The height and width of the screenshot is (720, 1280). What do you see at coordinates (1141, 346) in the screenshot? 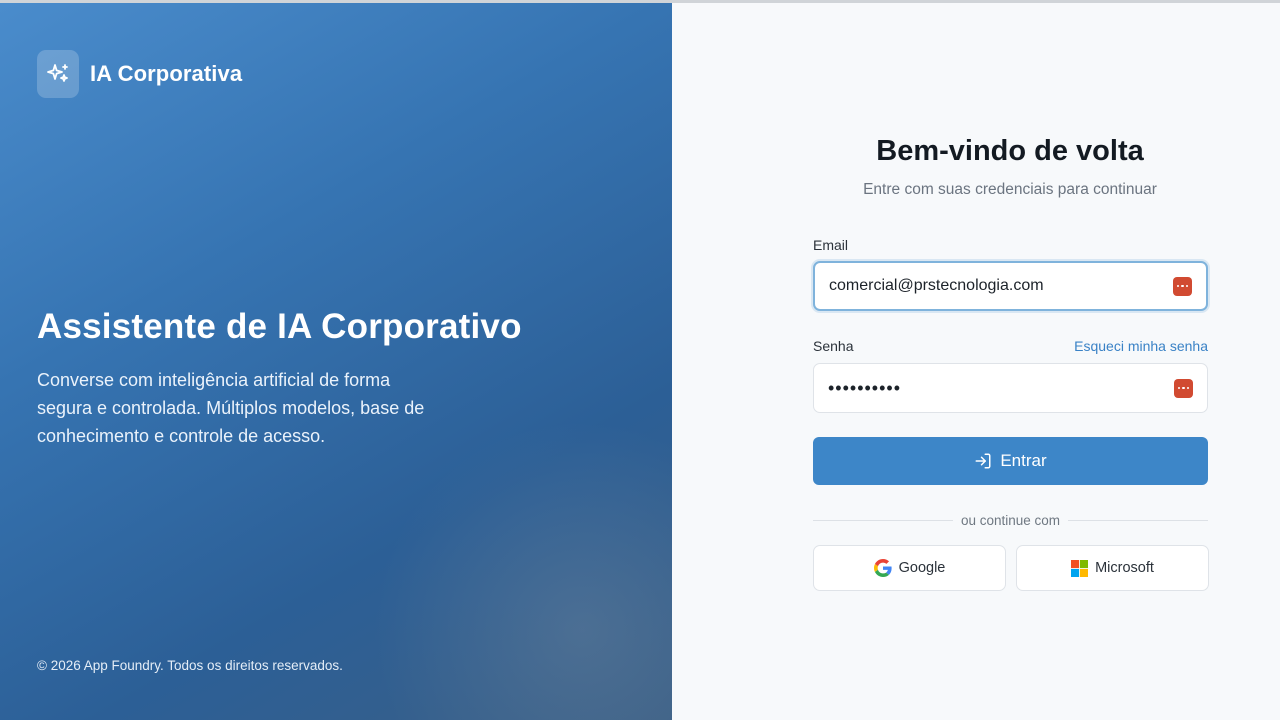
I see `forgot-password-link: Esqueci minha senha` at bounding box center [1141, 346].